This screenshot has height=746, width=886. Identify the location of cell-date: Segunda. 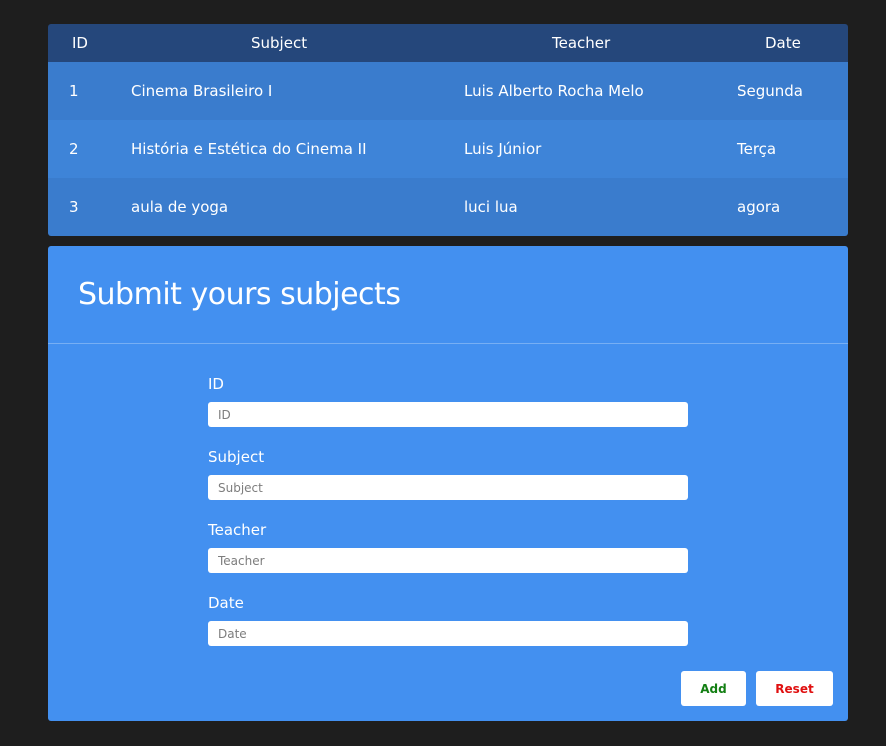
(770, 91).